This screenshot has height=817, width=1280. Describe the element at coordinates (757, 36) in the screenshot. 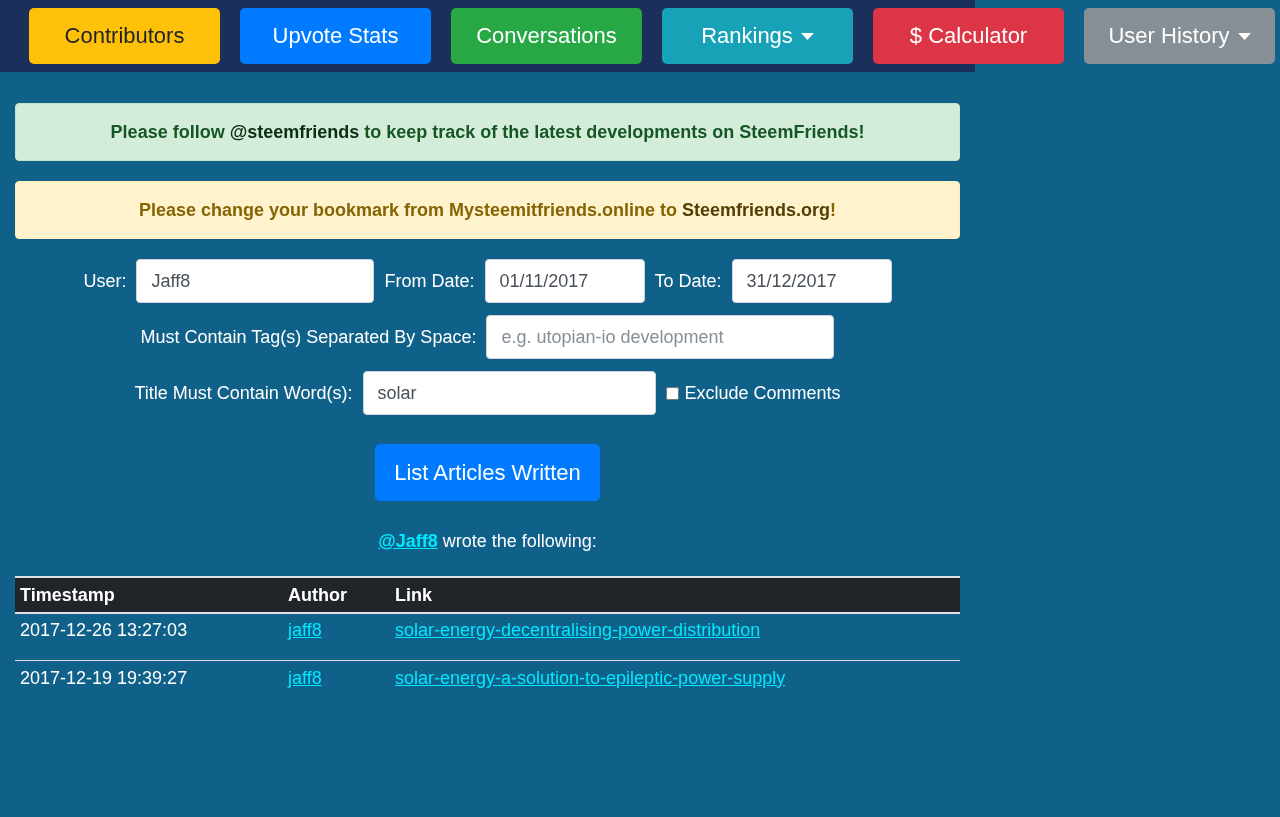

I see `nav-button: Rankings` at that location.